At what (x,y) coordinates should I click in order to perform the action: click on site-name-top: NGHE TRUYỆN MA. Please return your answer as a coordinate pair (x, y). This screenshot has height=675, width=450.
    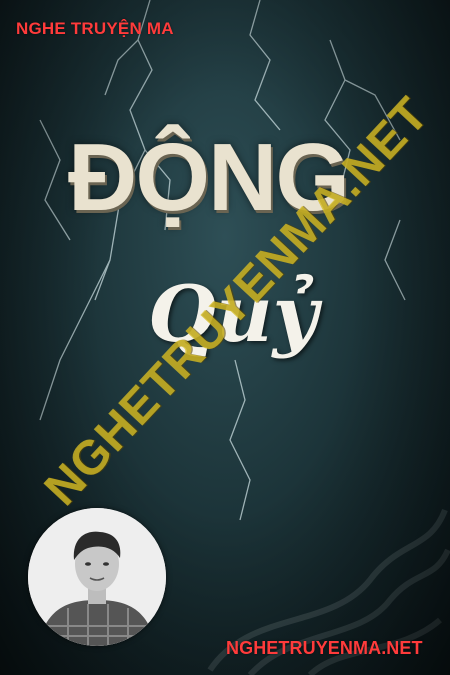
    Looking at the image, I should click on (95, 28).